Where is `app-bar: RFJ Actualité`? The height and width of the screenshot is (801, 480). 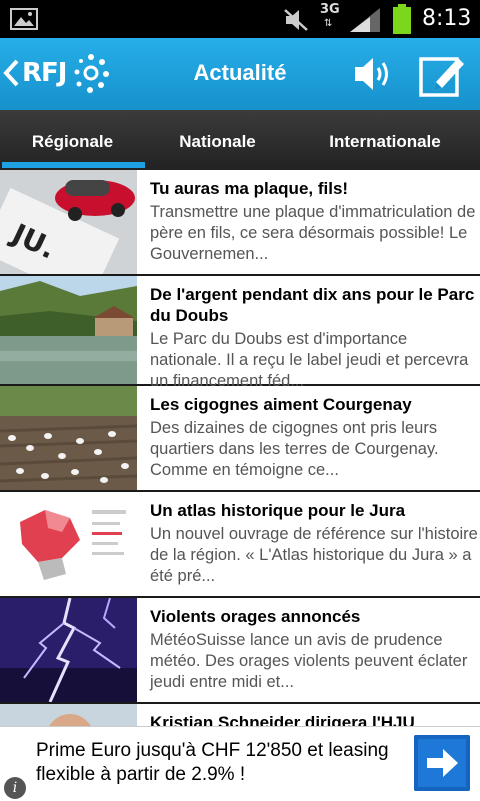
app-bar: RFJ Actualité is located at coordinates (240, 74).